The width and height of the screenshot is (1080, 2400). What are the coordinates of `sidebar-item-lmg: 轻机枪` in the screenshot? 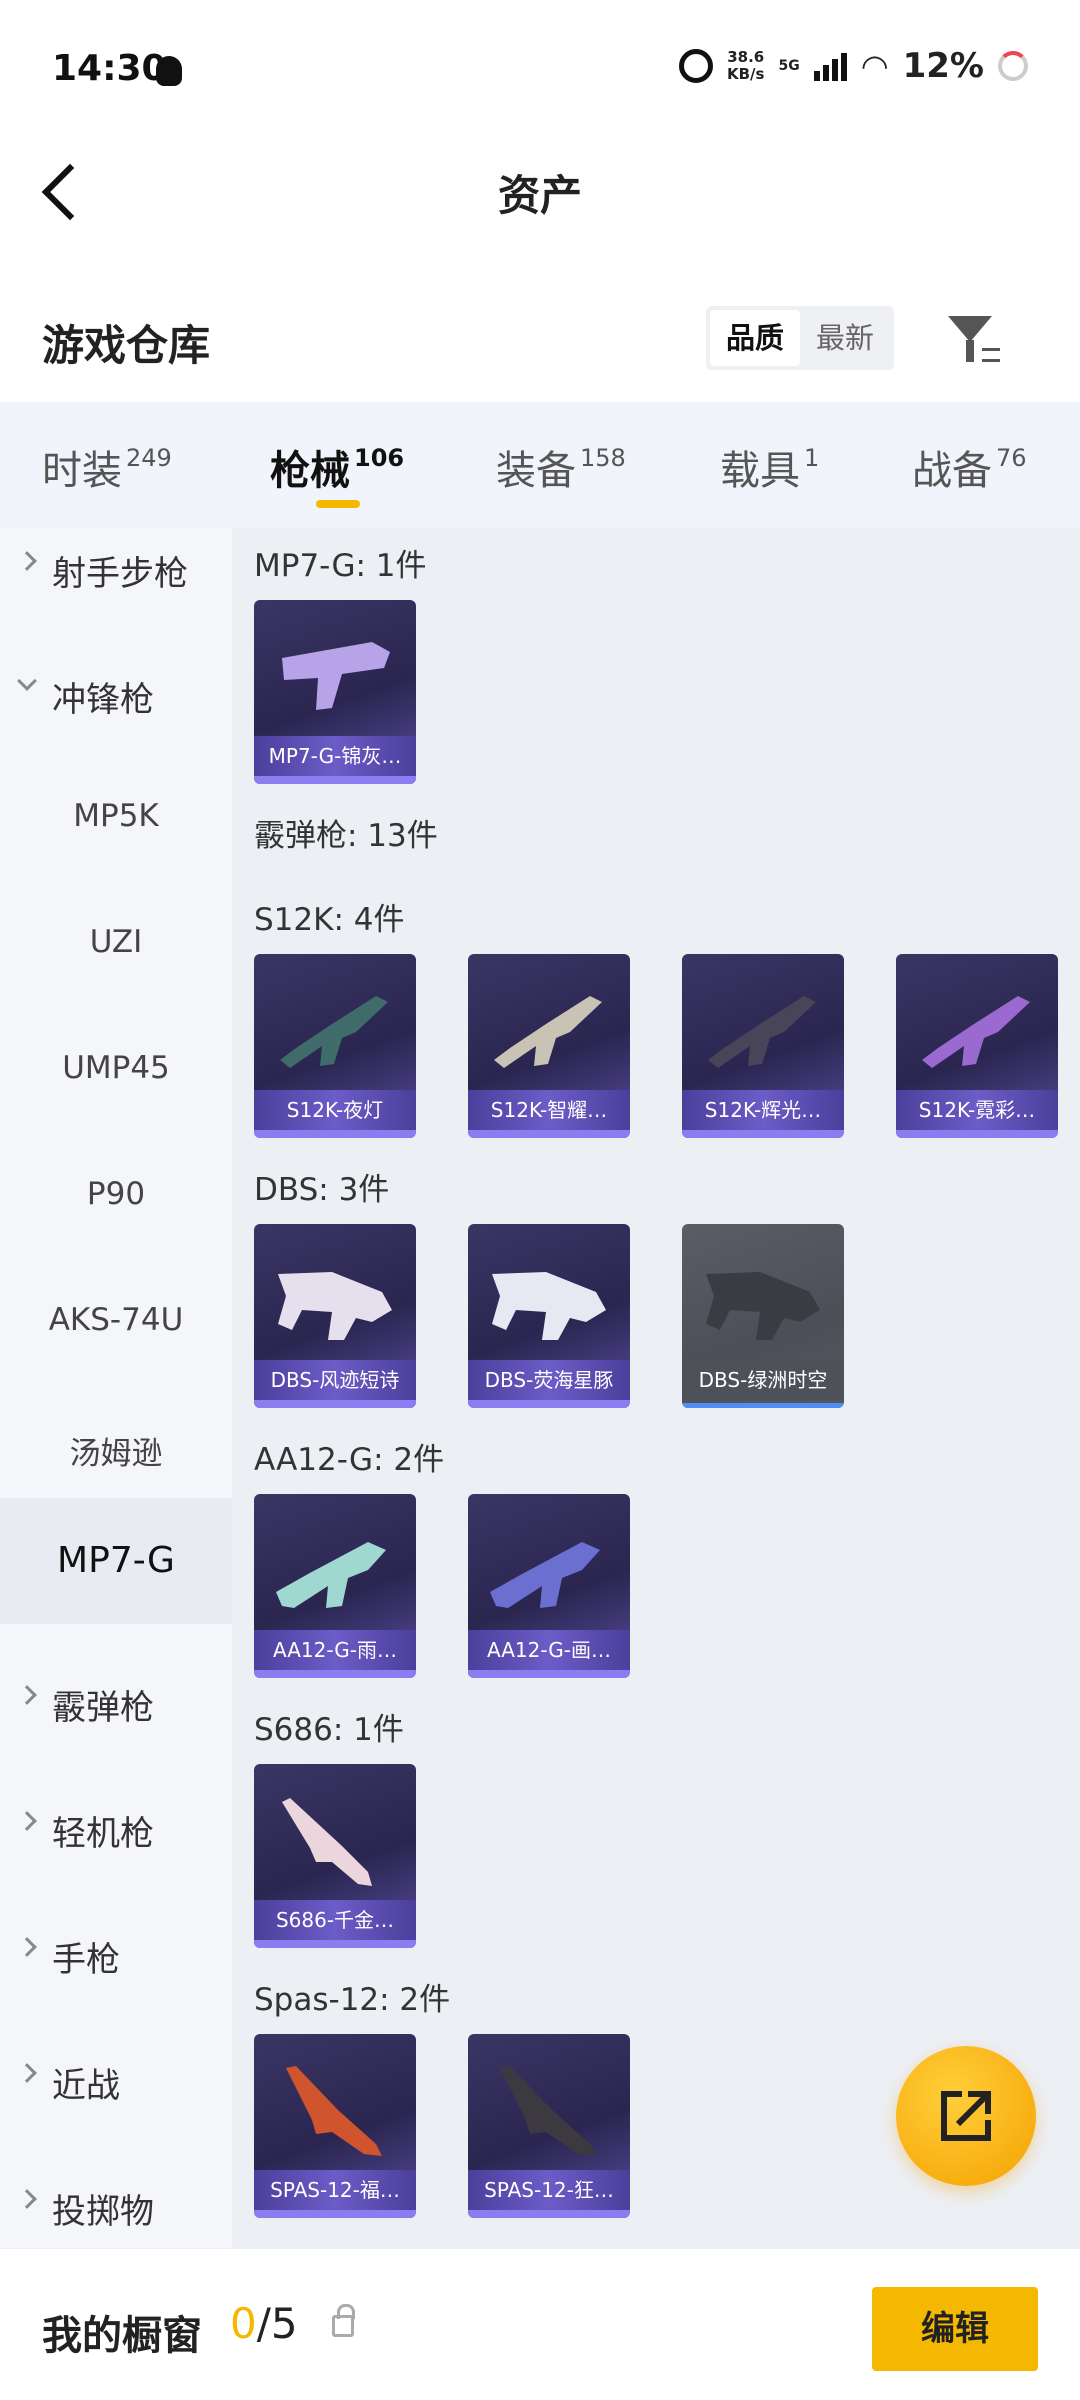 It's located at (116, 1827).